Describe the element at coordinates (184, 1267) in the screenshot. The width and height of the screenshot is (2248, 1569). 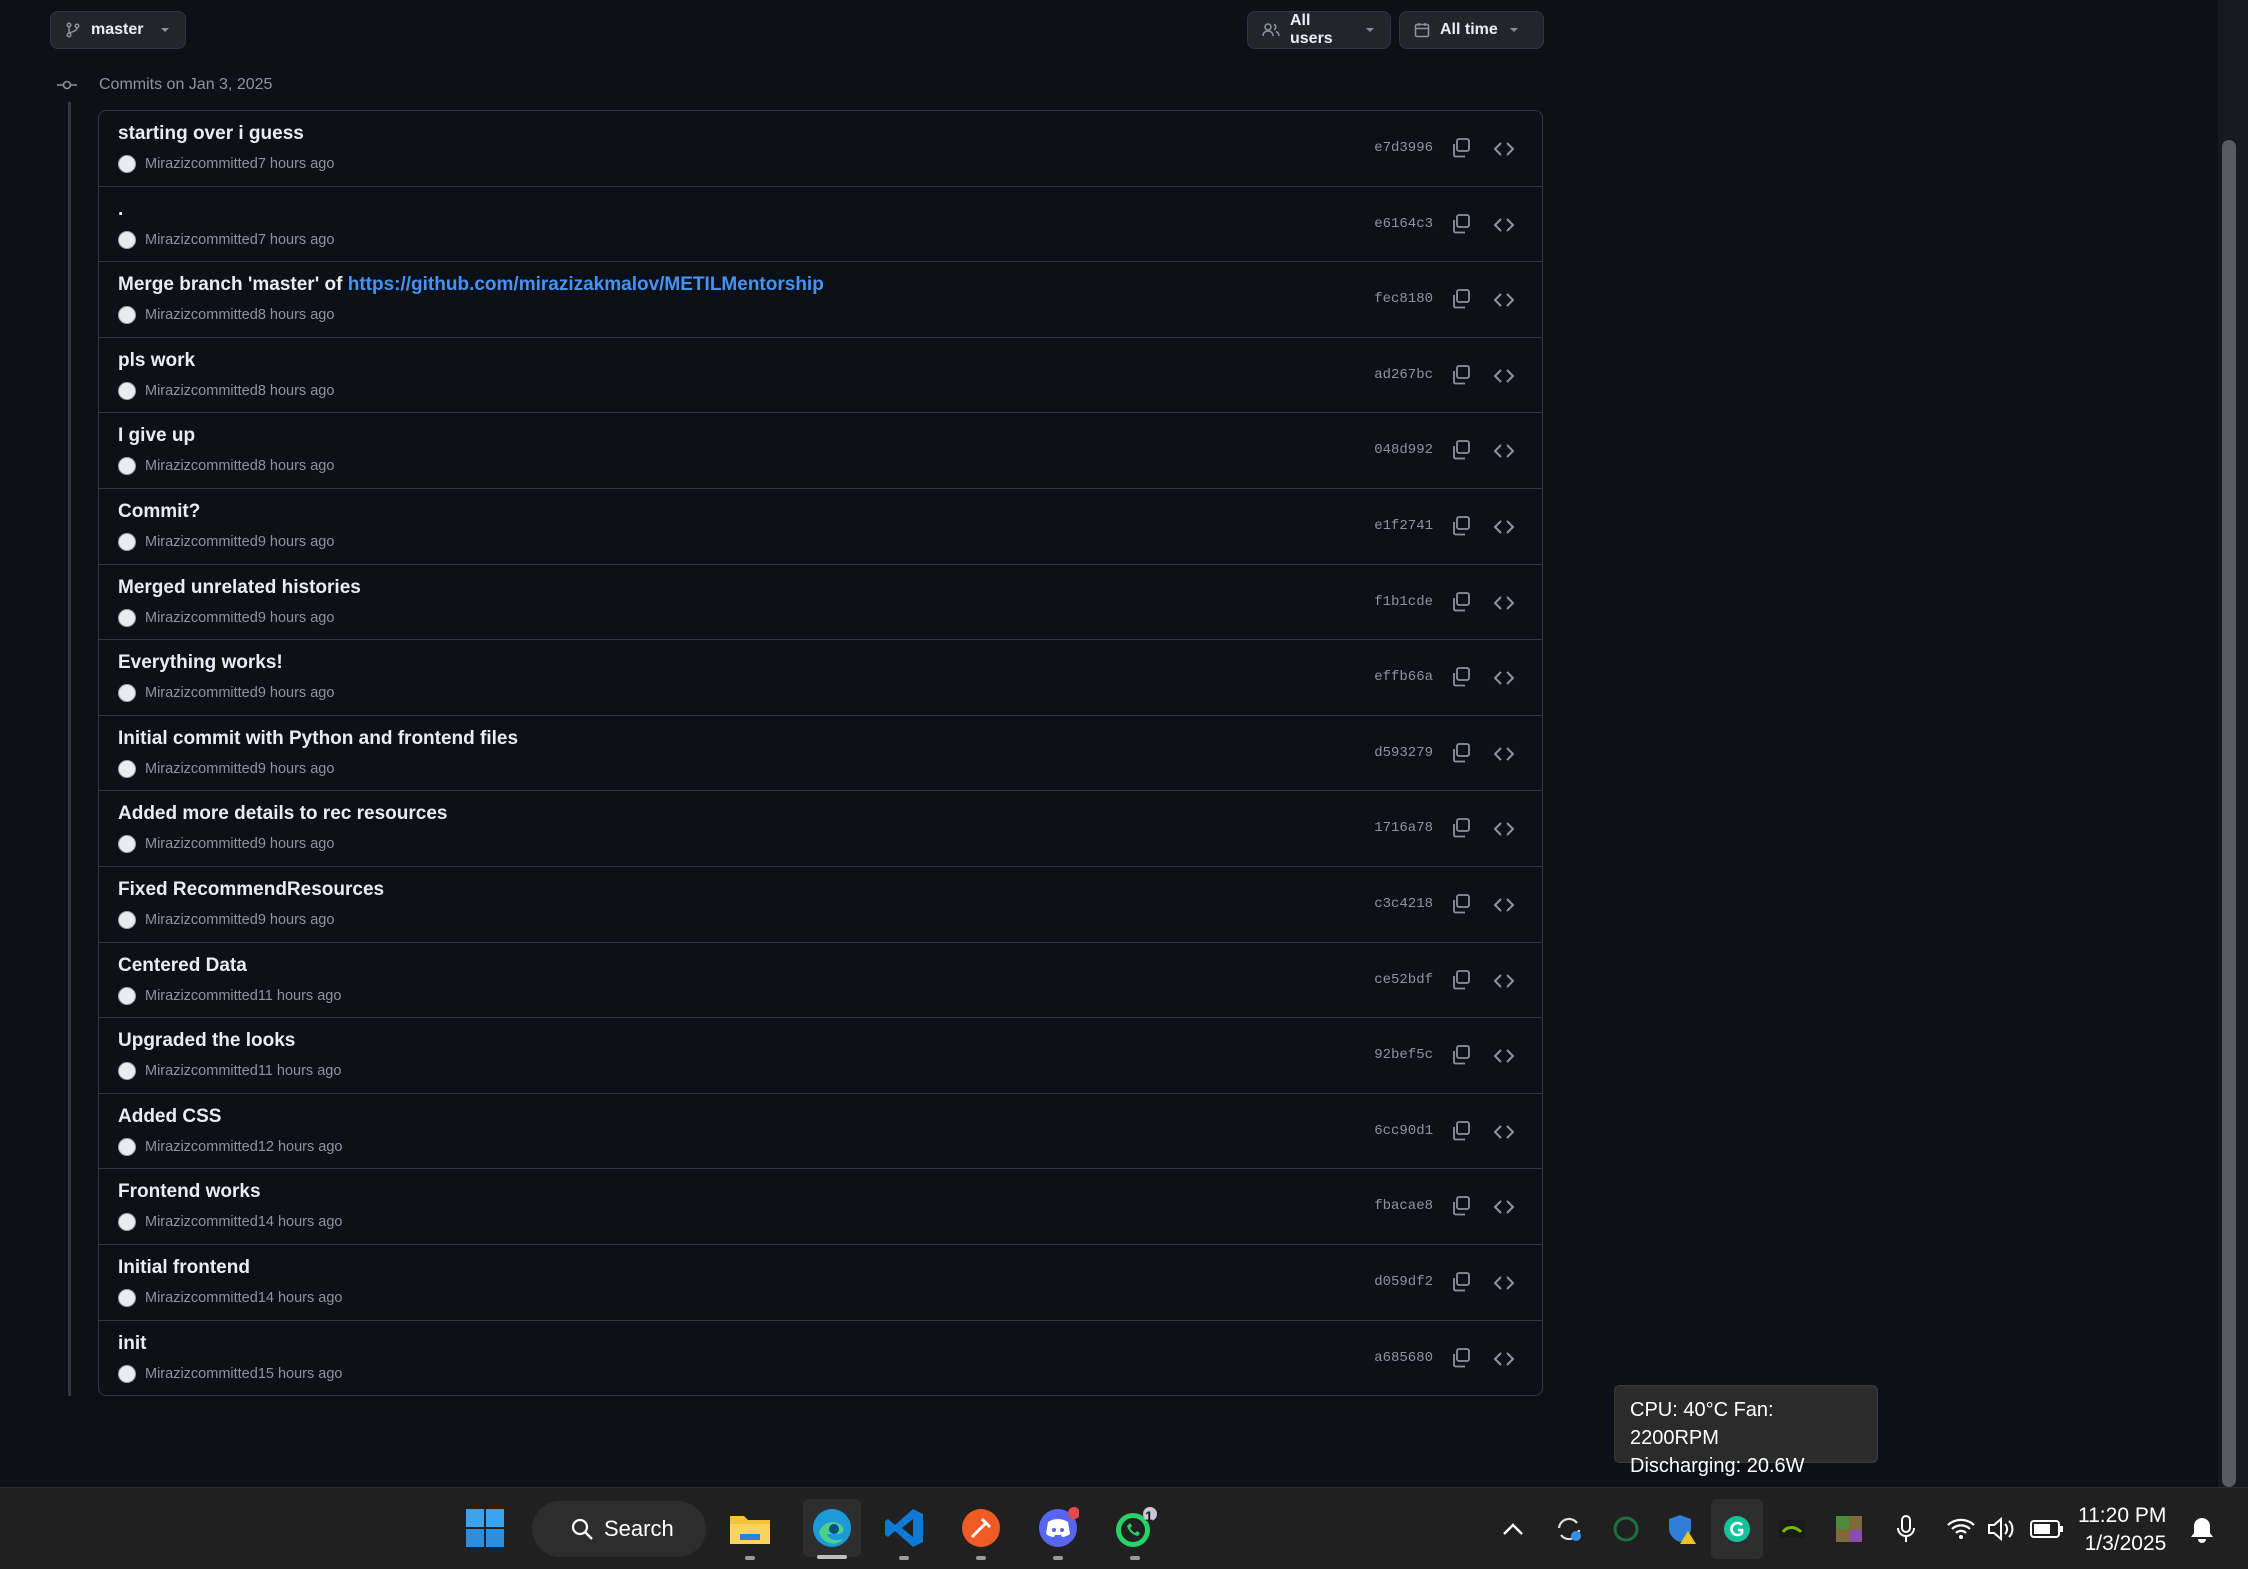
I see `commit-message-text: Initial frontend` at that location.